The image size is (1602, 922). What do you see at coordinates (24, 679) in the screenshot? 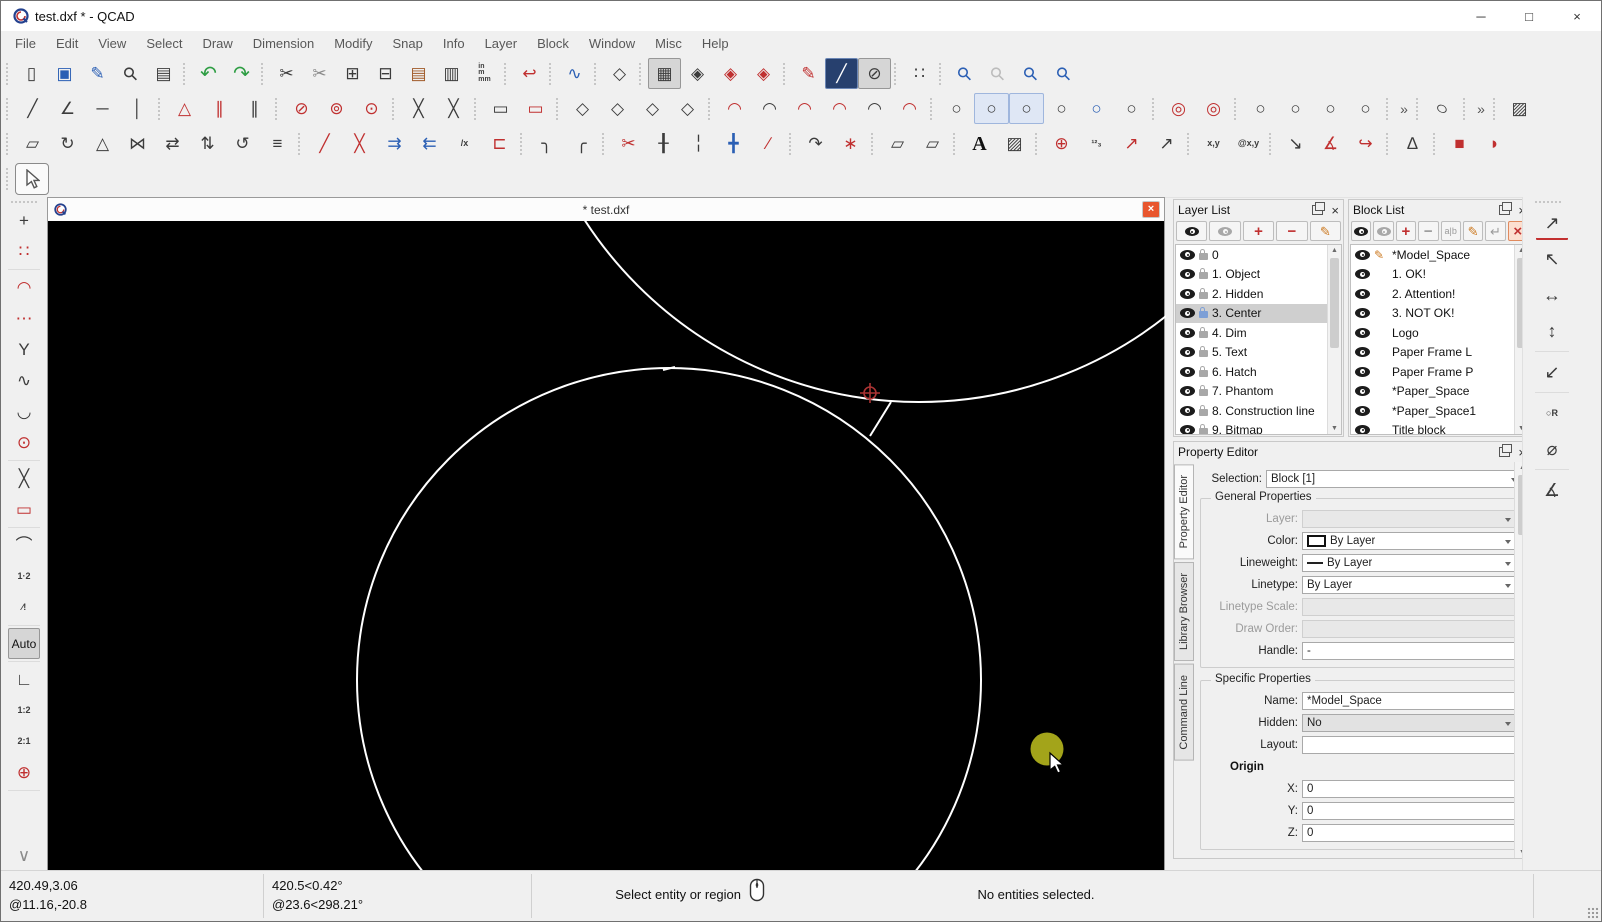
I see `restrict-orthogonal-button: ∟` at bounding box center [24, 679].